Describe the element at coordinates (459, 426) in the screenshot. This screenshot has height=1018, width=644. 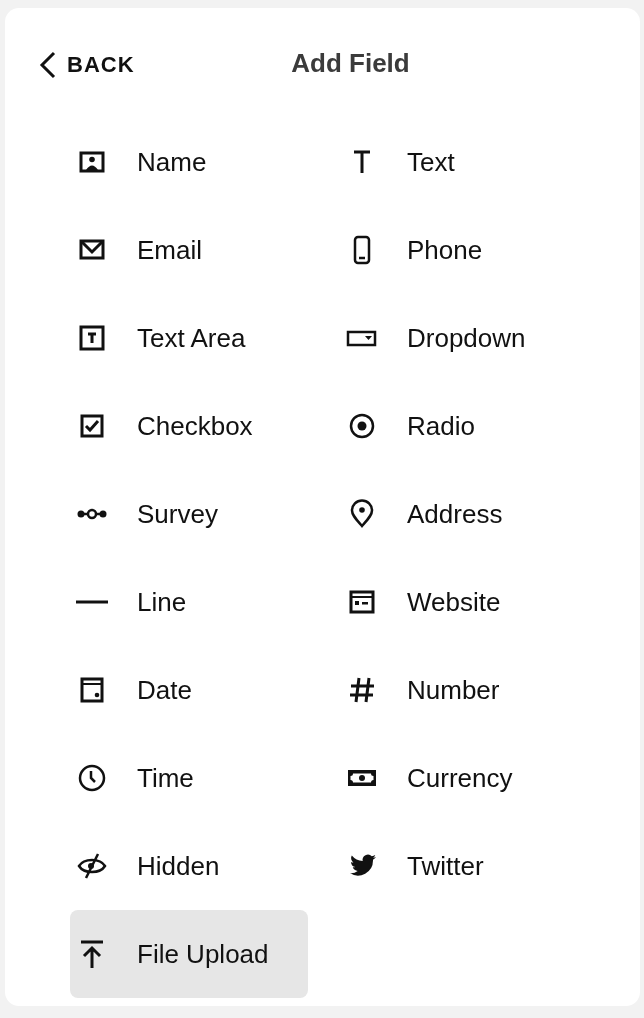
I see `field-type-option: Radio` at that location.